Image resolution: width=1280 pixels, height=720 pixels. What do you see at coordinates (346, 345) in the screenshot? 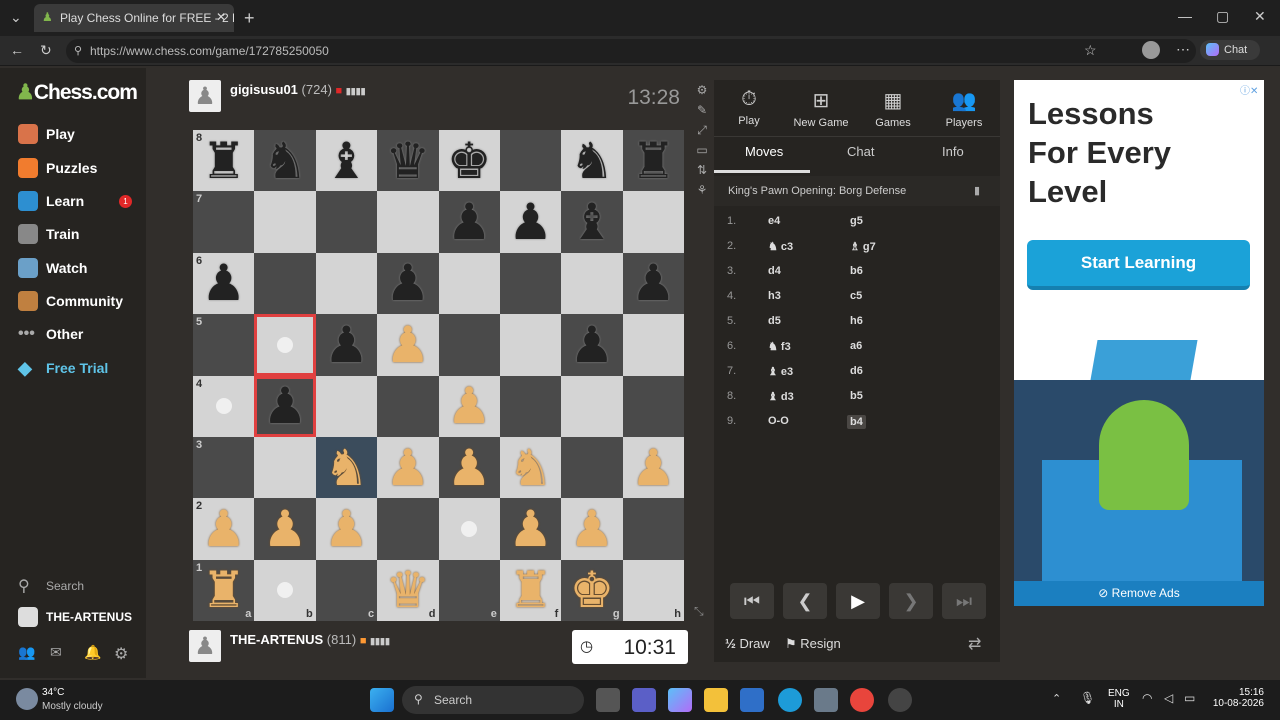
I see `board-square-c5: ♟` at bounding box center [346, 345].